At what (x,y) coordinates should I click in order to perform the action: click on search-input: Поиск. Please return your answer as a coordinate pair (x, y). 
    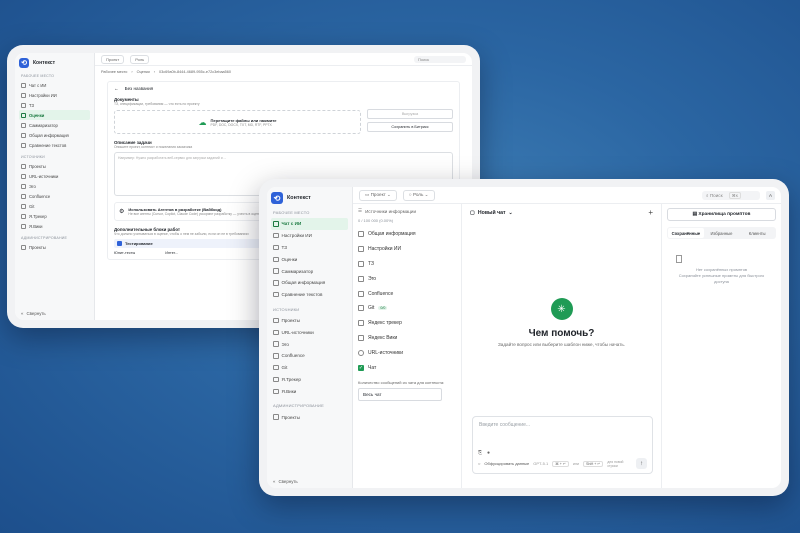
    Looking at the image, I should click on (440, 59).